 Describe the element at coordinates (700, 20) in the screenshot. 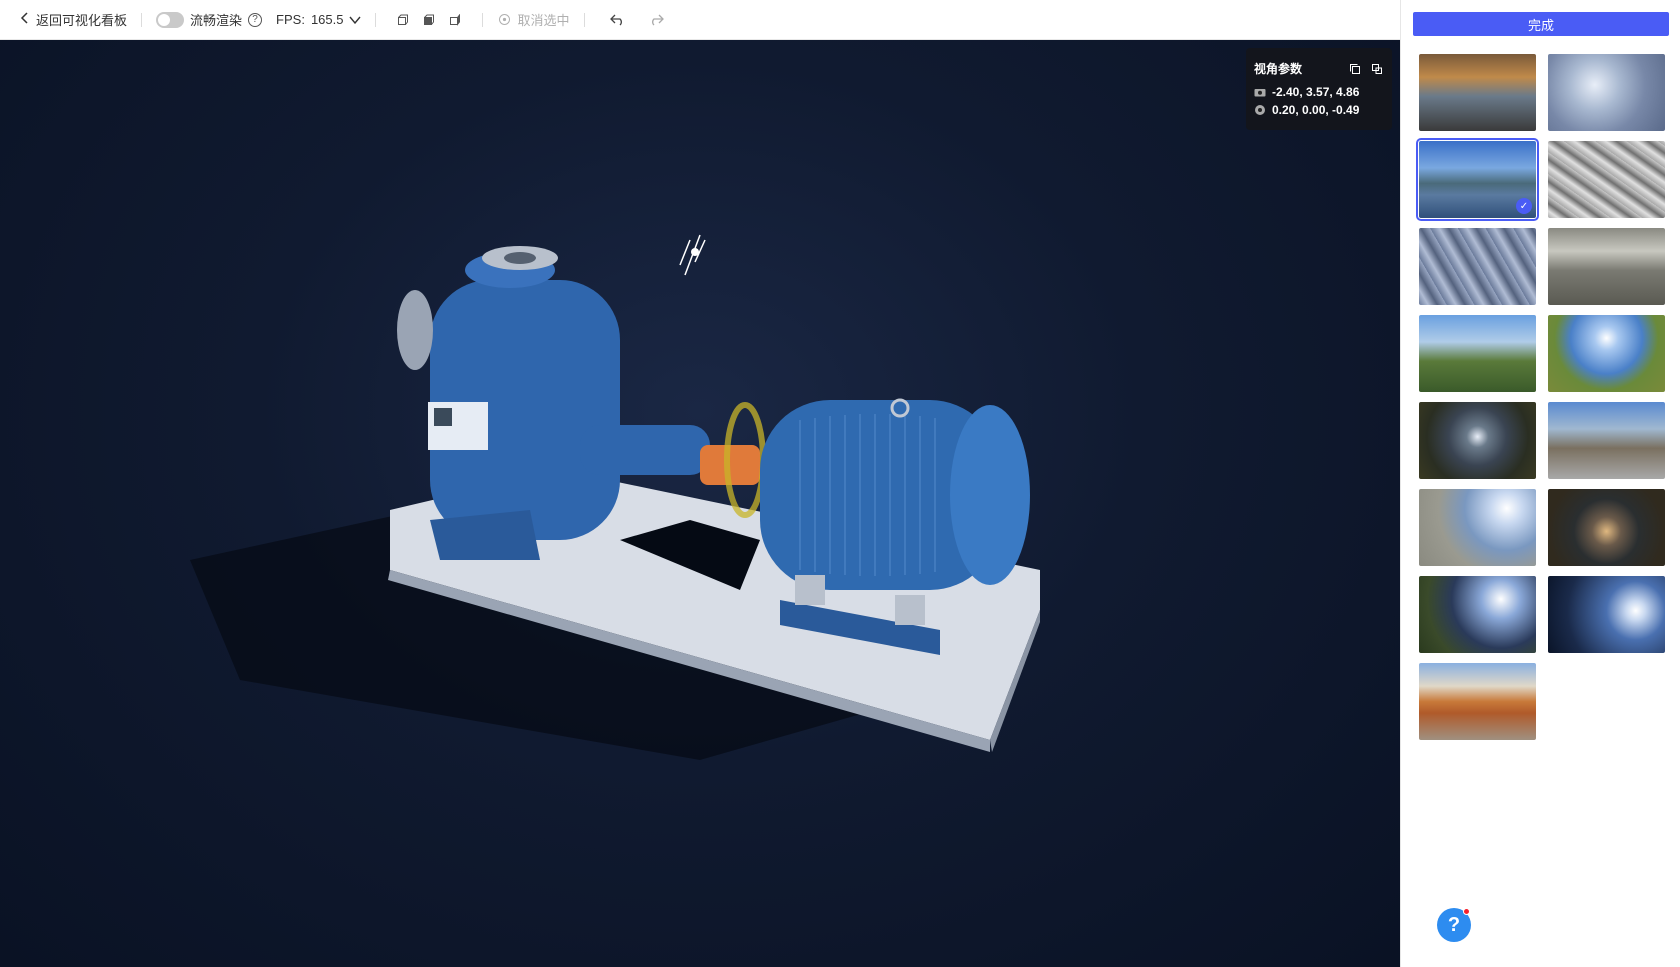

I see `toolbar: 返回可视化看板 流畅渲染 ? FPS: 165.5 取消选中` at that location.